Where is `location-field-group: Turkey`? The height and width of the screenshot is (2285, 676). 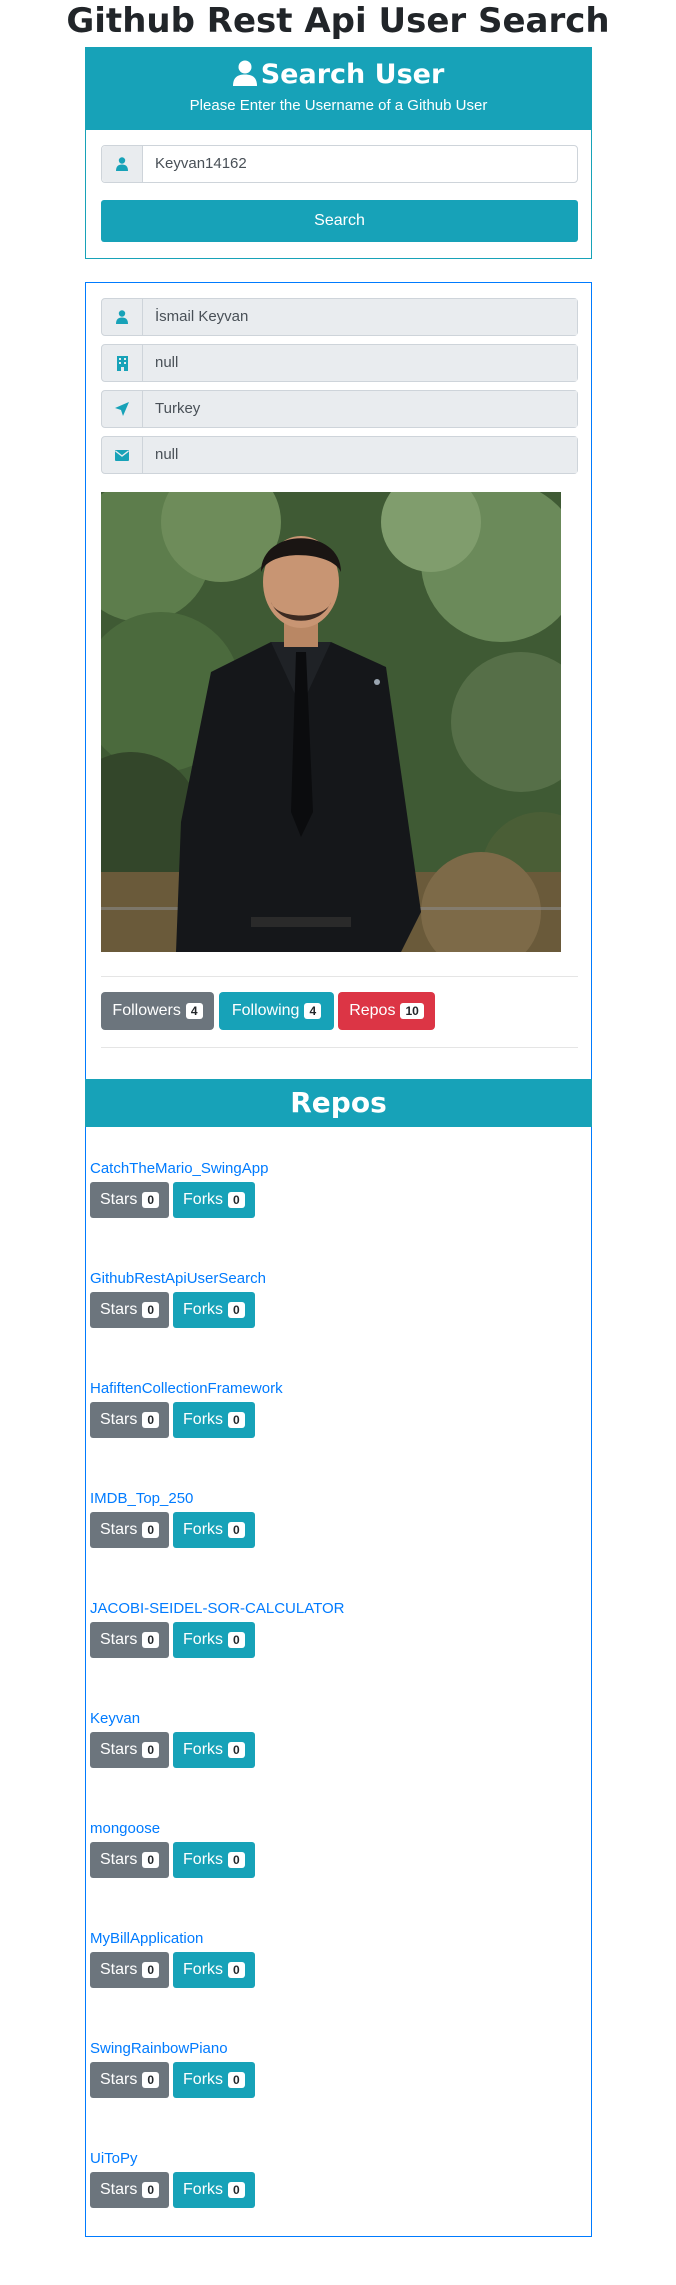
location-field-group: Turkey is located at coordinates (339, 409).